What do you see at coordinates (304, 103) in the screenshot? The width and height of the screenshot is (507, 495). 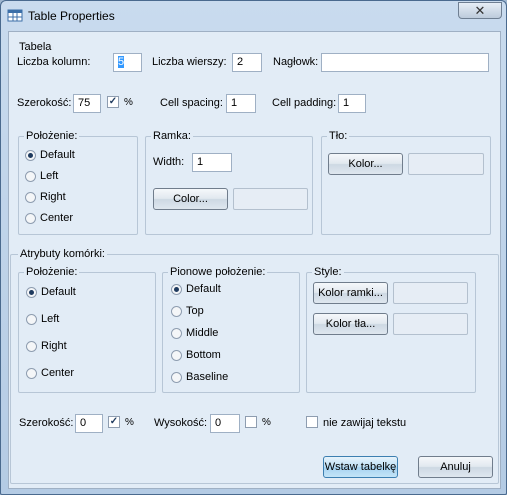 I see `cellpadding-label: Cell padding:` at bounding box center [304, 103].